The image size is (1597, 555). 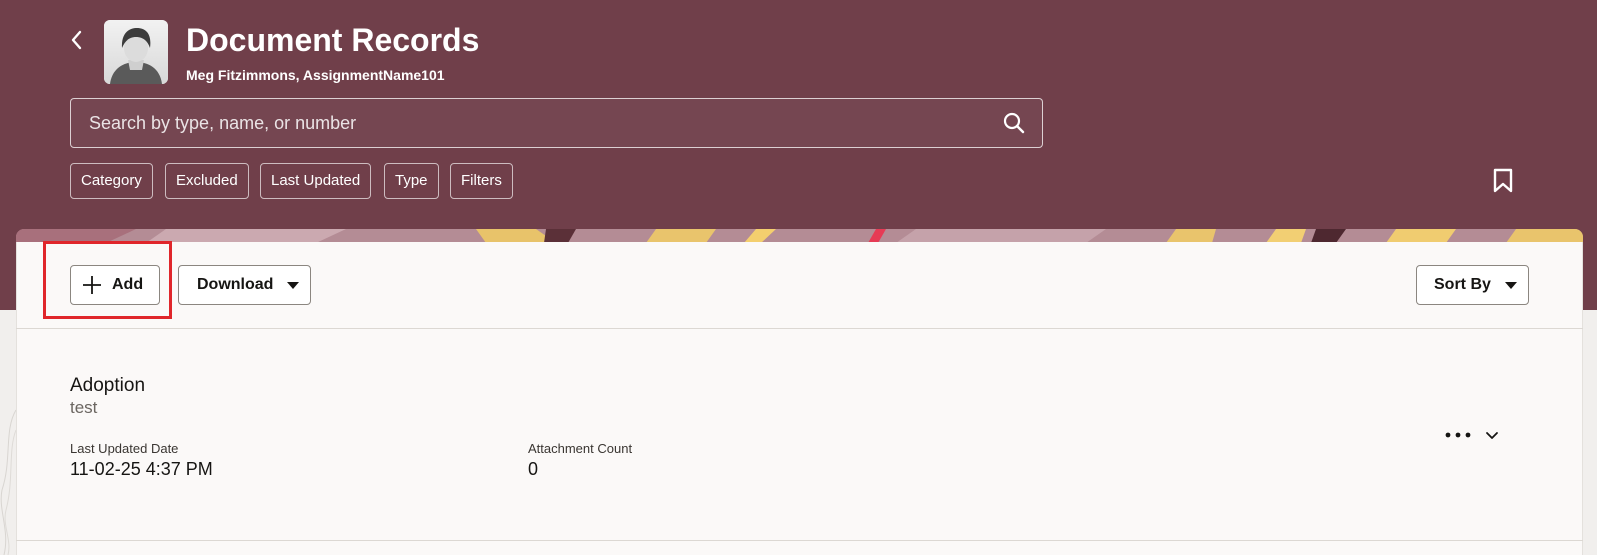 I want to click on field-value-last-updated: 11-02-25 4:37 PM, so click(x=141, y=469).